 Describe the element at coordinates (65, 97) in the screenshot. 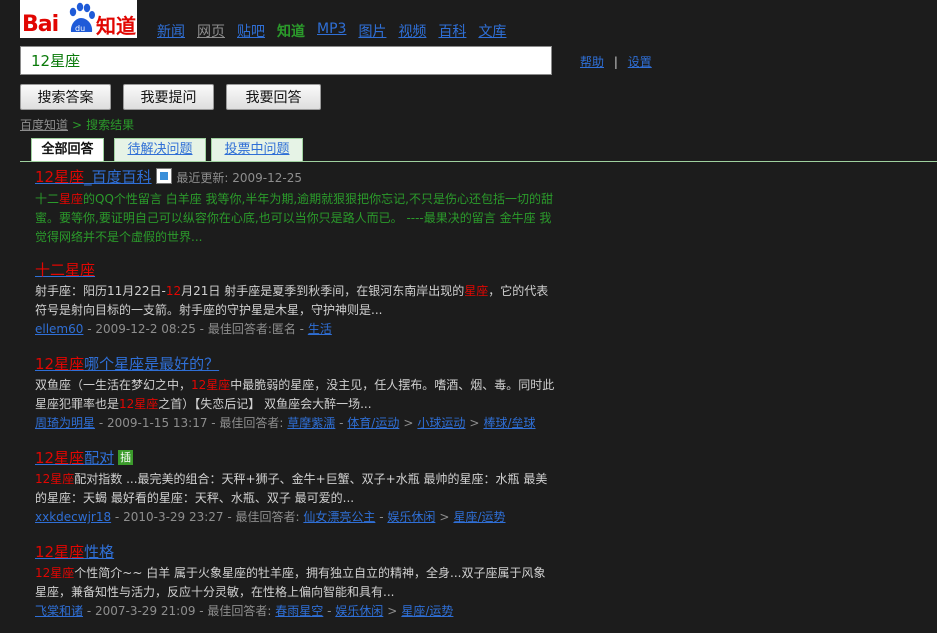

I see `search-answers-button: 搜索答案` at that location.